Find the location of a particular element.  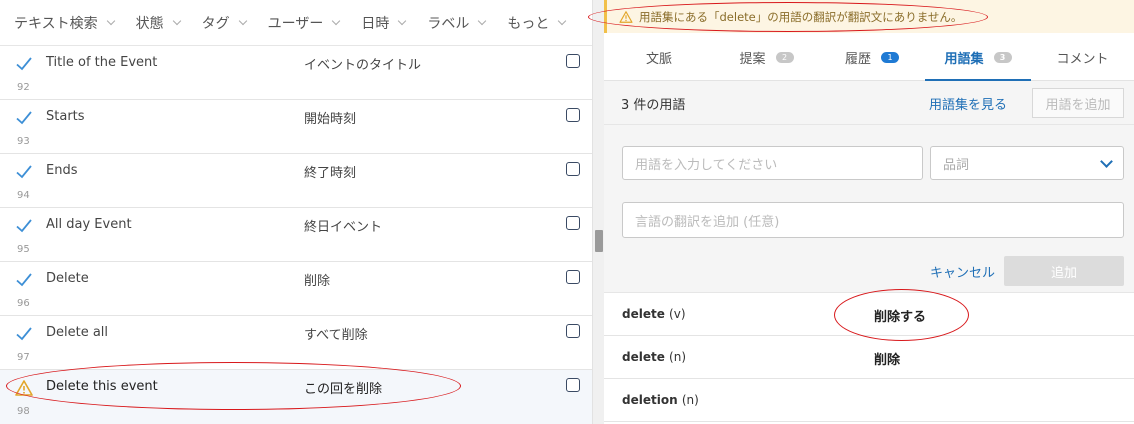

string-row: Delete all 97 すべて削除 is located at coordinates (296, 343).